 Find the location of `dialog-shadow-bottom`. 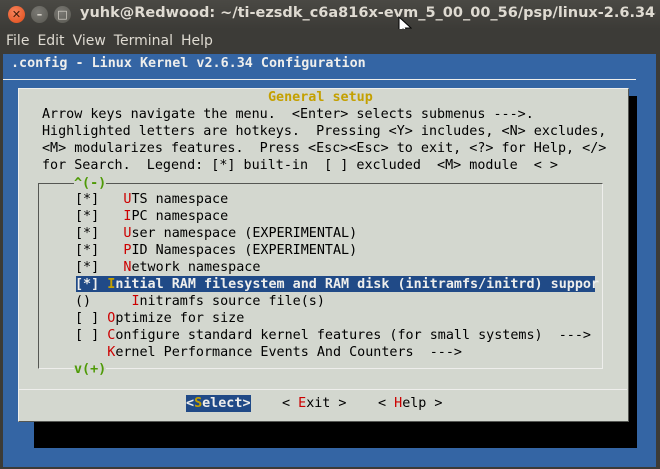

dialog-shadow-bottom is located at coordinates (335, 435).